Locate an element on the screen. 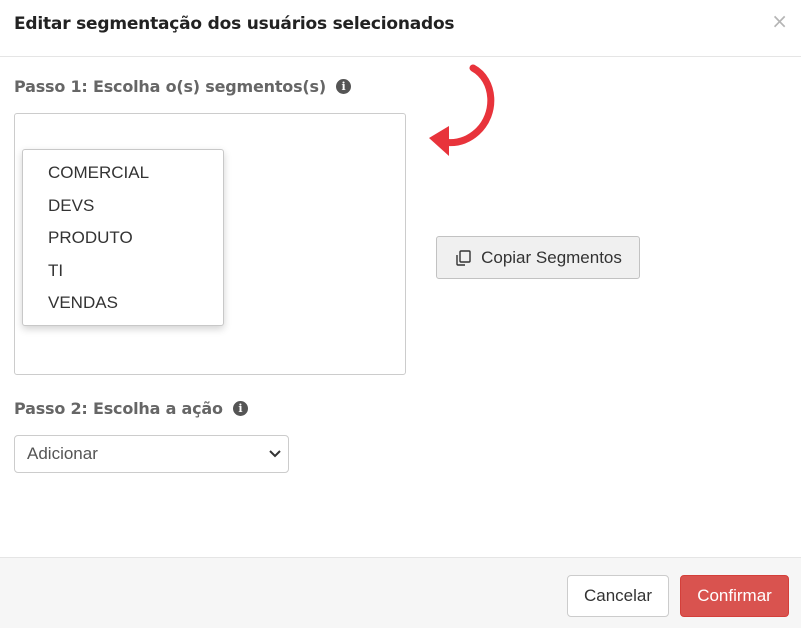 The width and height of the screenshot is (801, 628). copy-segments-button: Copiar Segmentos is located at coordinates (538, 257).